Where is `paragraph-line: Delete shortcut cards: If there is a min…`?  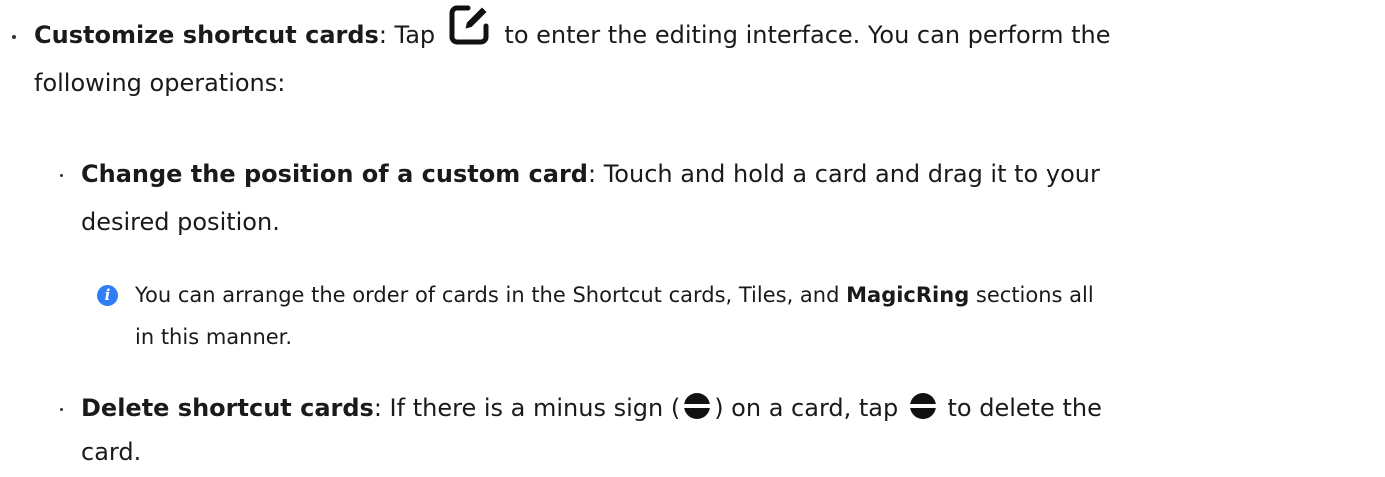 paragraph-line: Delete shortcut cards: If there is a min… is located at coordinates (591, 408).